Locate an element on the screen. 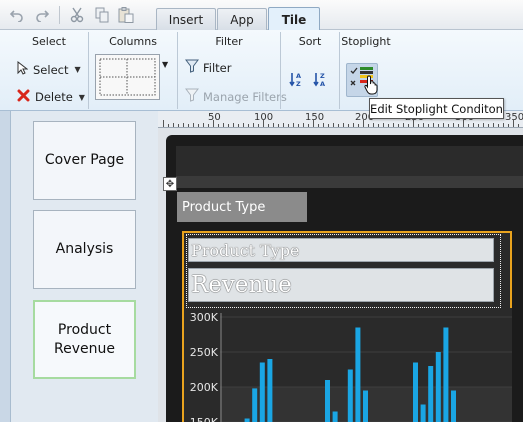  stoplight-tooltip: Edit Stoplight Conditon is located at coordinates (436, 108).